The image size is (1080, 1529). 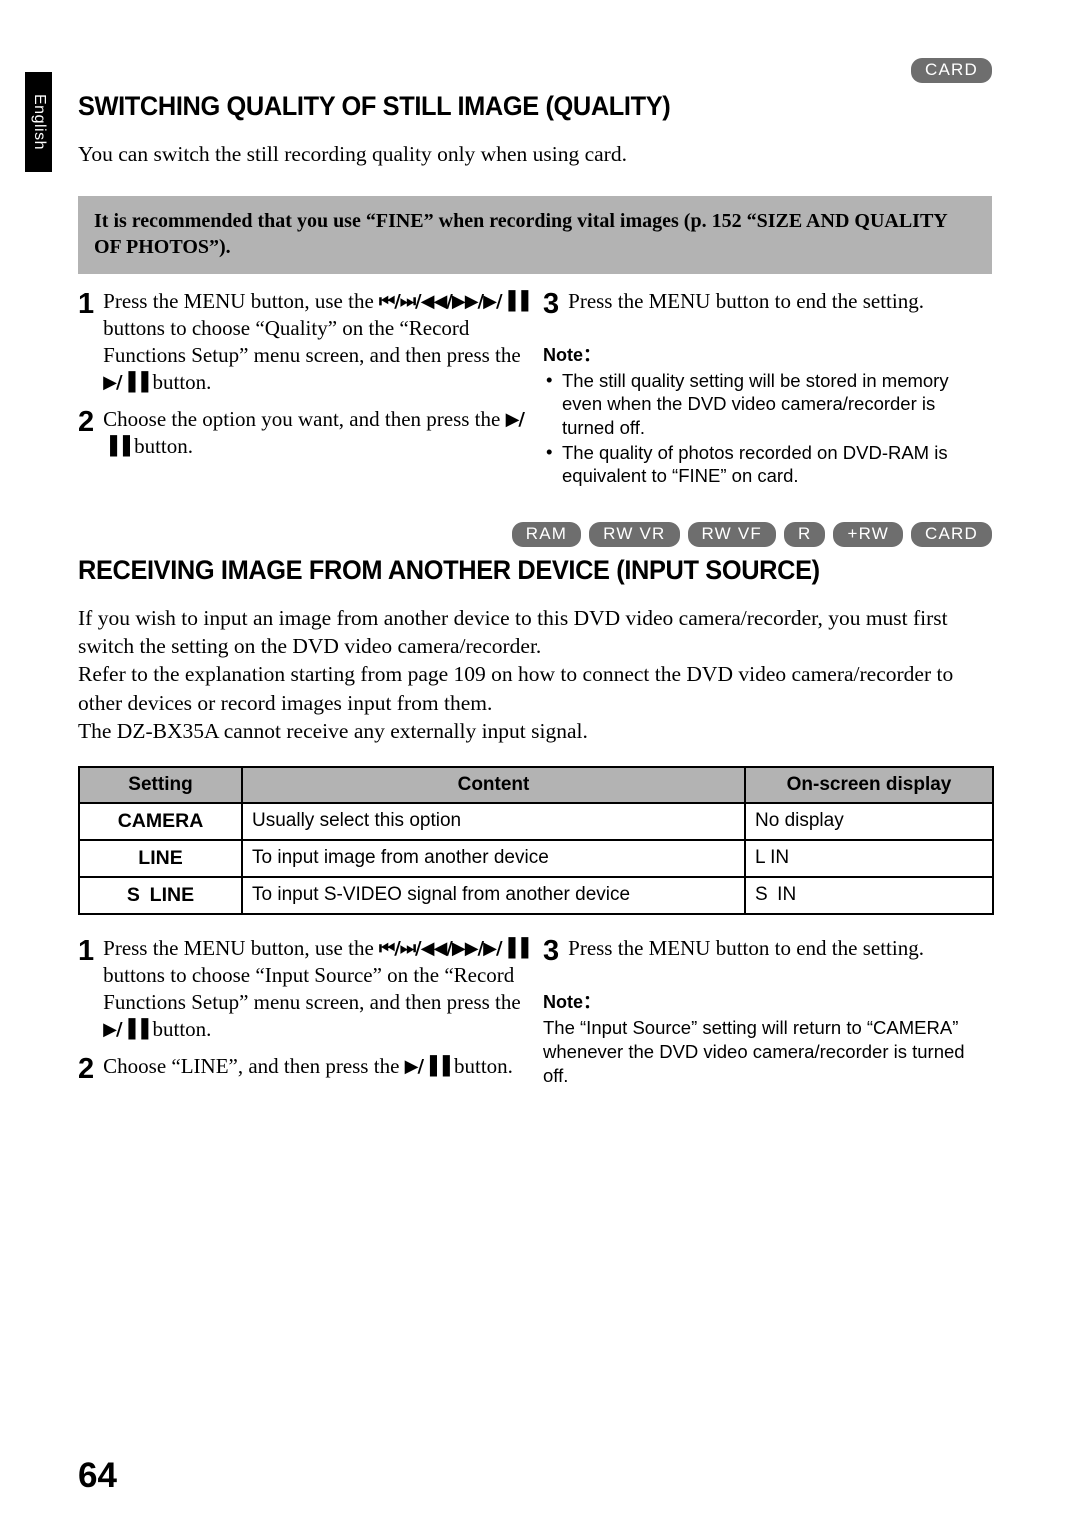 I want to click on table-header-display: On-screen display, so click(x=869, y=784).